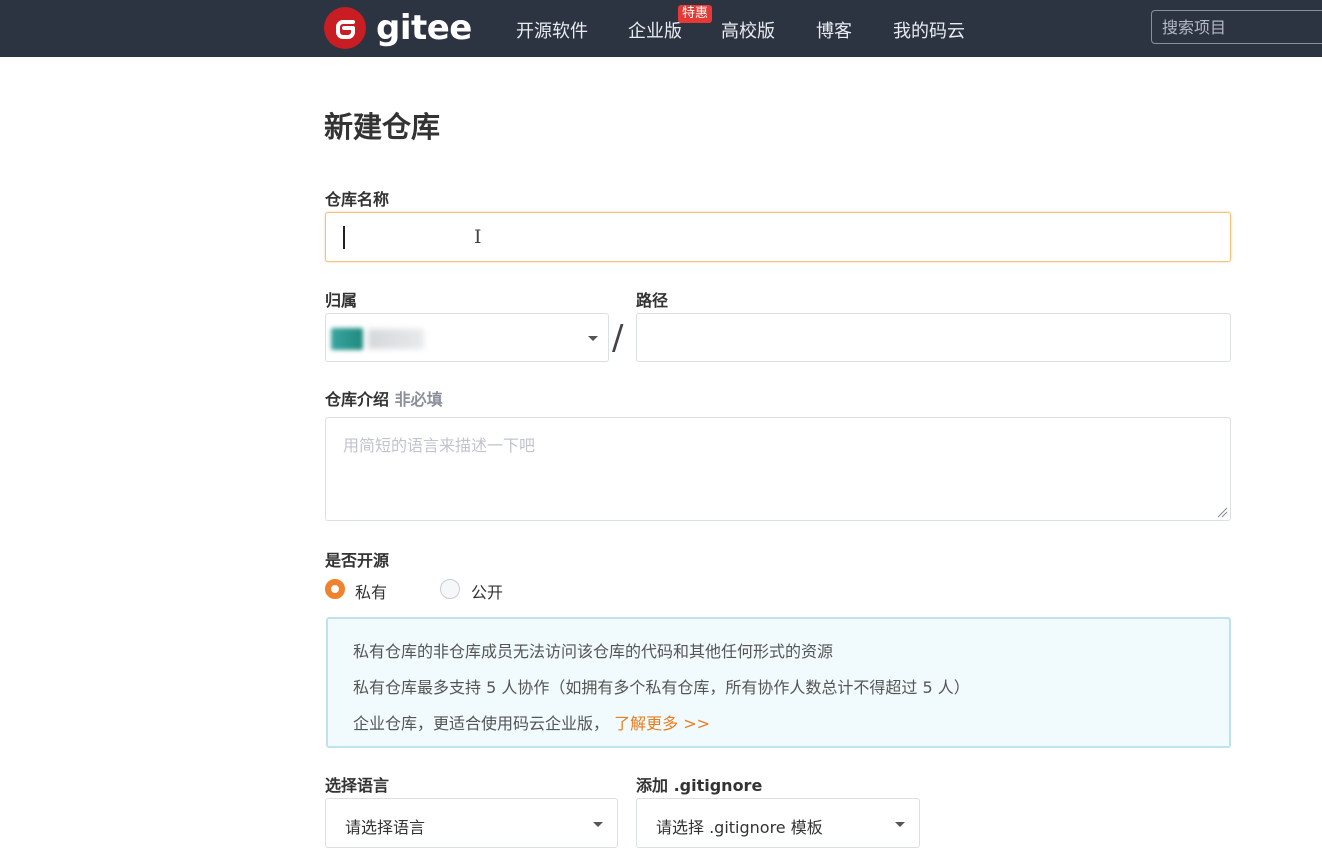  What do you see at coordinates (552, 30) in the screenshot?
I see `nav-open-source: 开源软件` at bounding box center [552, 30].